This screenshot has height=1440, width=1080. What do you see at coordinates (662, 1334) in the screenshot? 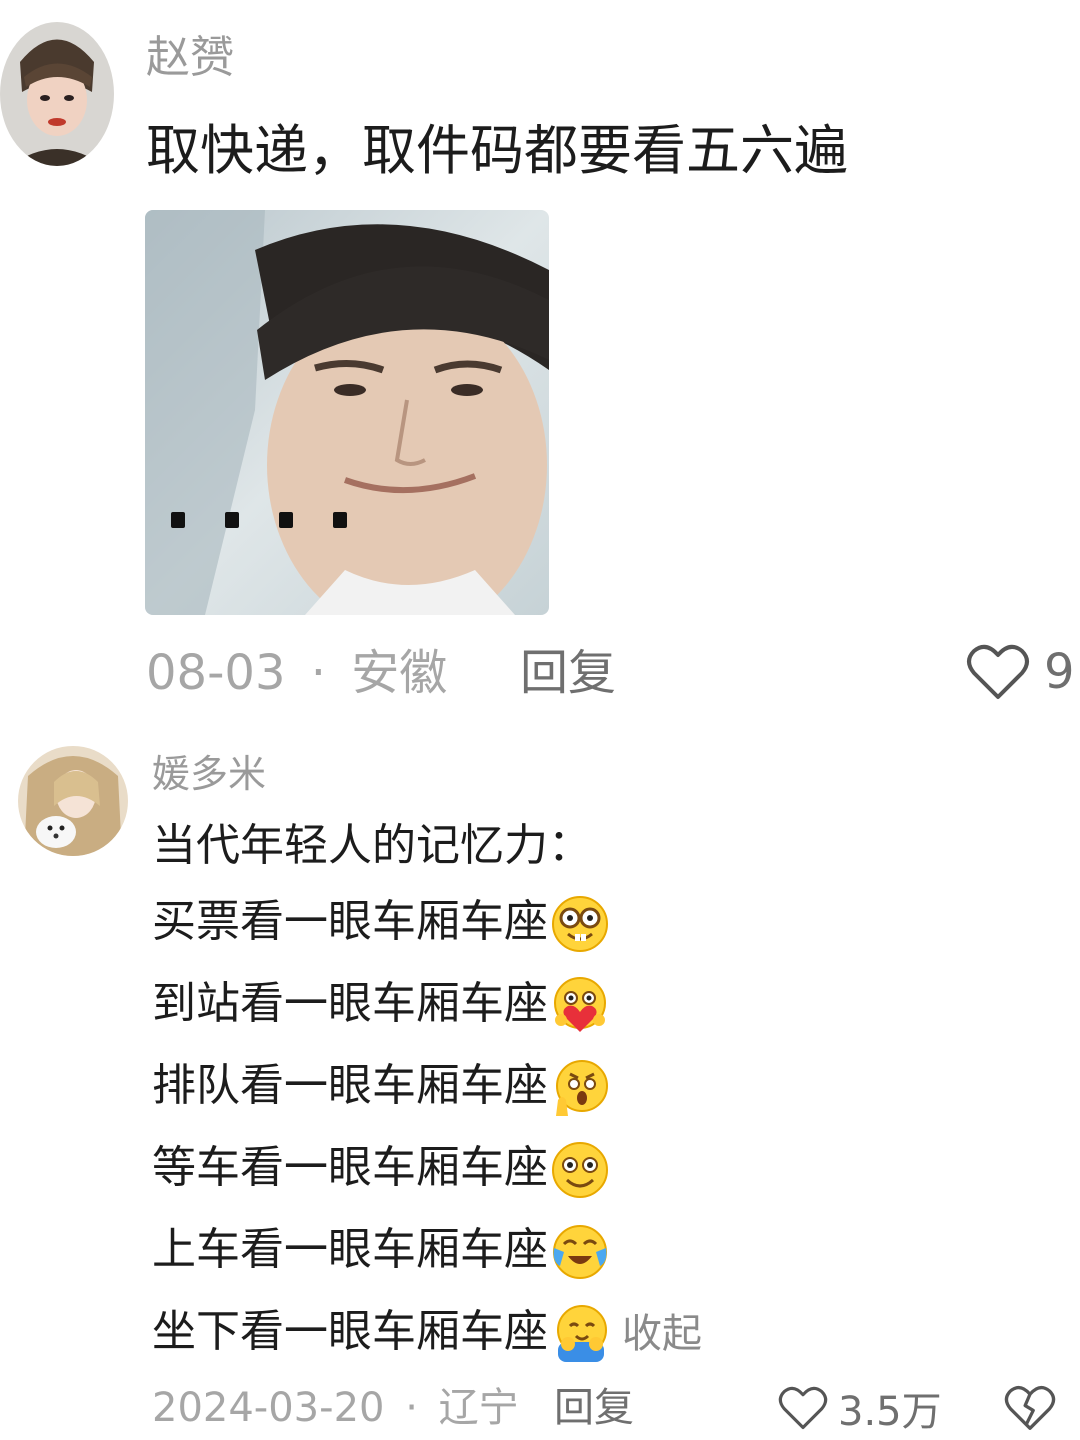
I see `collapse-button: 收起` at bounding box center [662, 1334].